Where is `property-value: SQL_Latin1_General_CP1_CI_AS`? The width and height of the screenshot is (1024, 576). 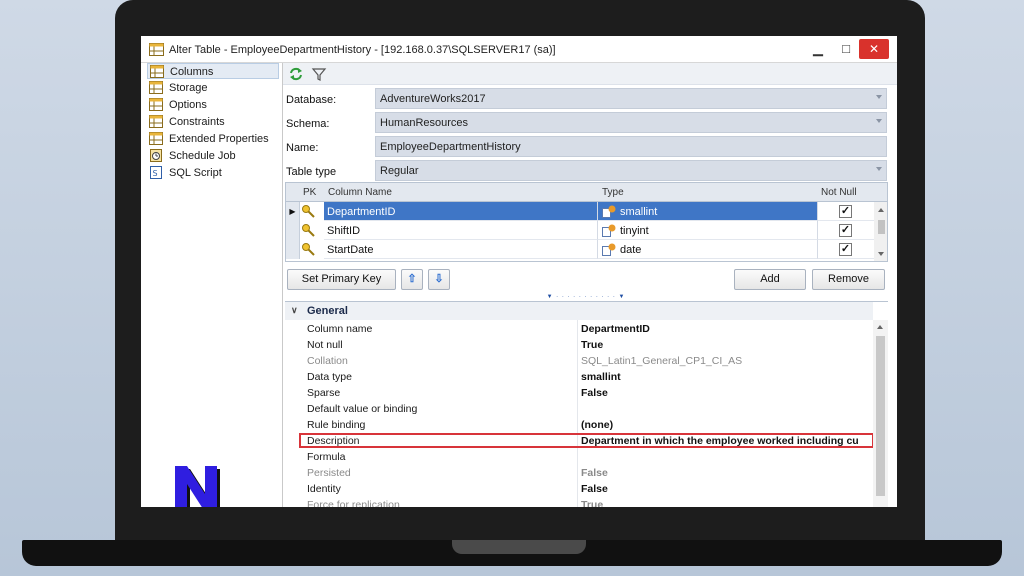
property-value: SQL_Latin1_General_CP1_CI_AS is located at coordinates (727, 361).